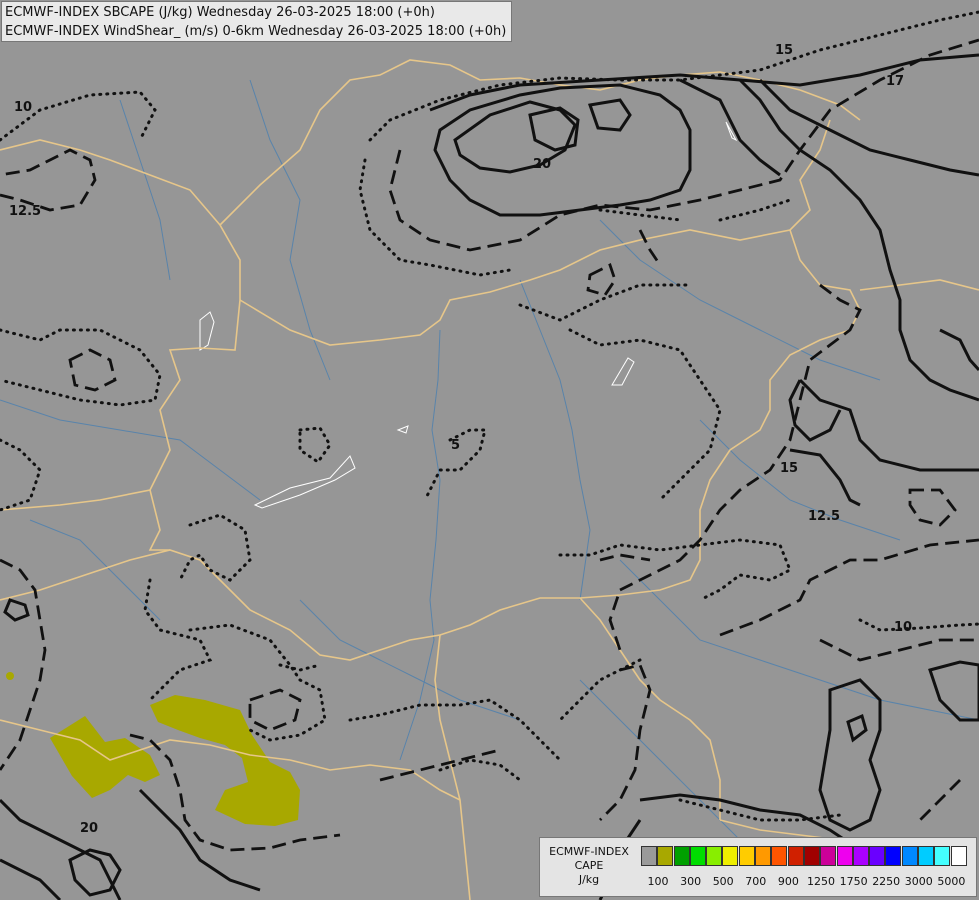  I want to click on legend-tick-label: 900, so click(788, 881).